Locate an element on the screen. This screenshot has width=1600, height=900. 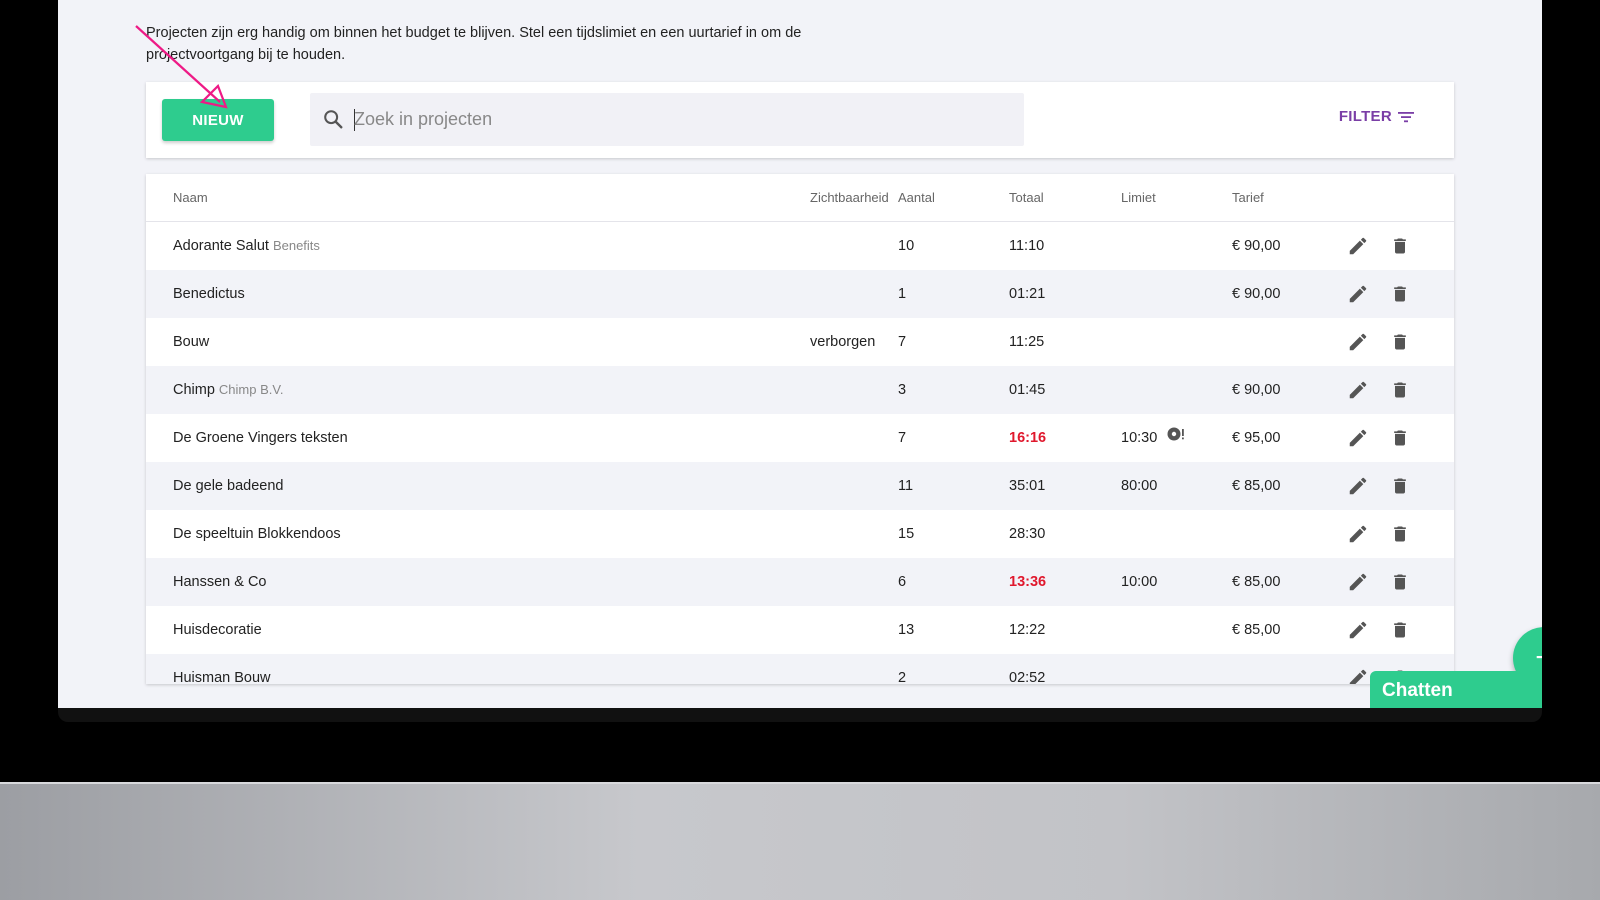
table-row: Hanssen & Co 6 13:36 10:00 € 85,00 is located at coordinates (800, 582).